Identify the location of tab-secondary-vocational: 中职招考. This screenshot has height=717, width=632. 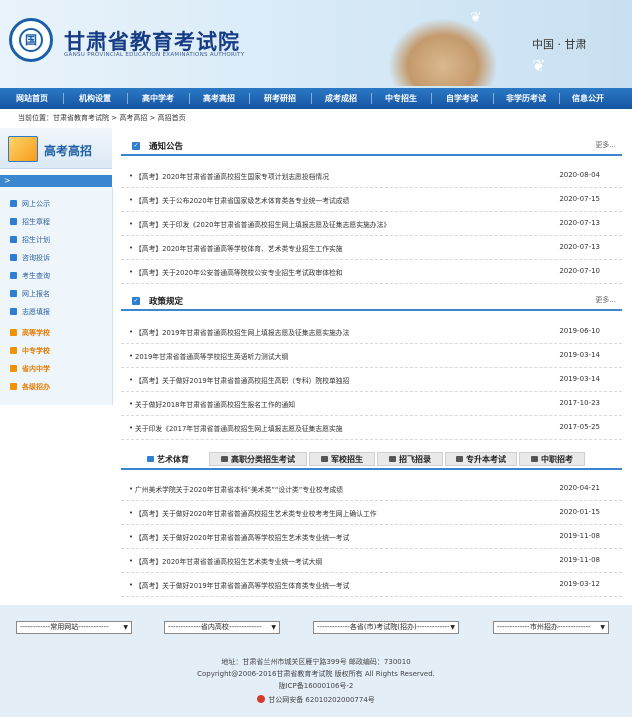
(552, 459).